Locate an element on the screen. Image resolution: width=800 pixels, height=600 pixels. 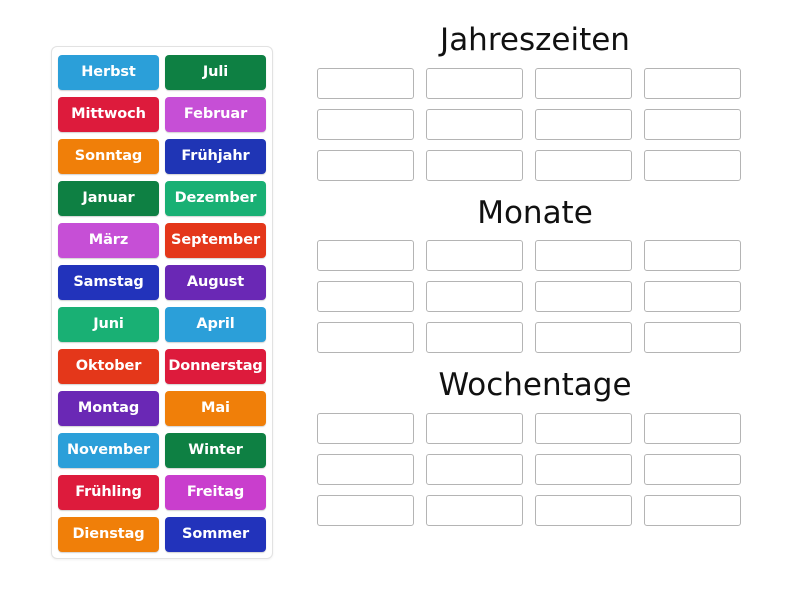
word-tile: Donnerstag is located at coordinates (215, 366).